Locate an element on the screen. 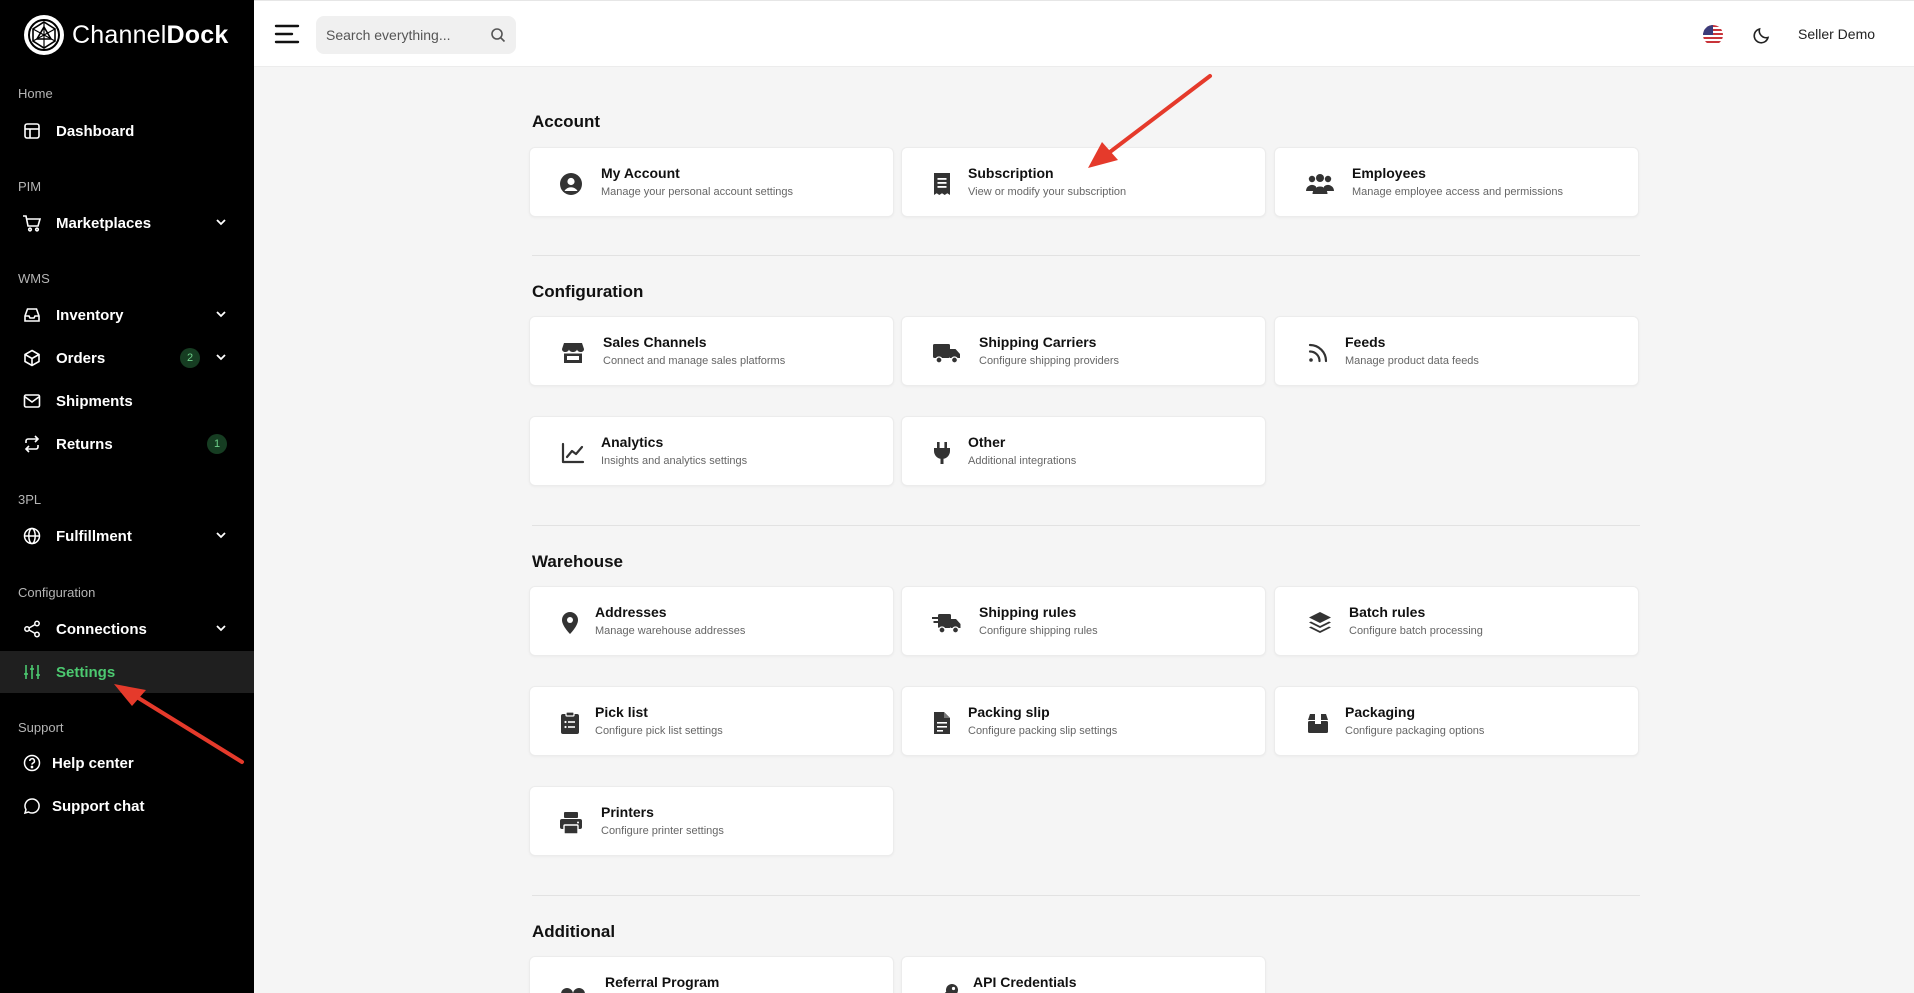  moon-icon is located at coordinates (1762, 35).